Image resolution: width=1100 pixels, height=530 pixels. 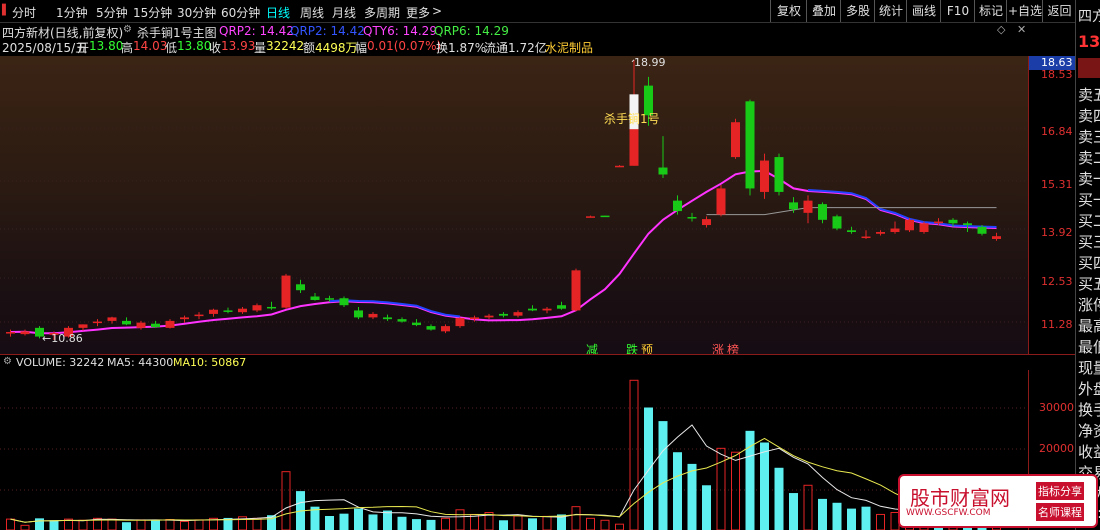 I want to click on panel-row-label: 买三, so click(x=1089, y=242).